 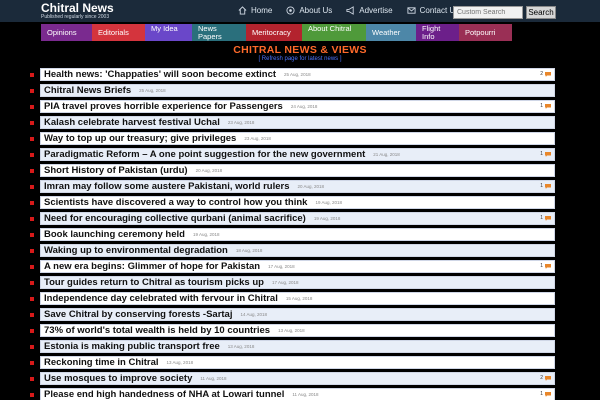 I want to click on category-tab: Potpourri, so click(x=485, y=32).